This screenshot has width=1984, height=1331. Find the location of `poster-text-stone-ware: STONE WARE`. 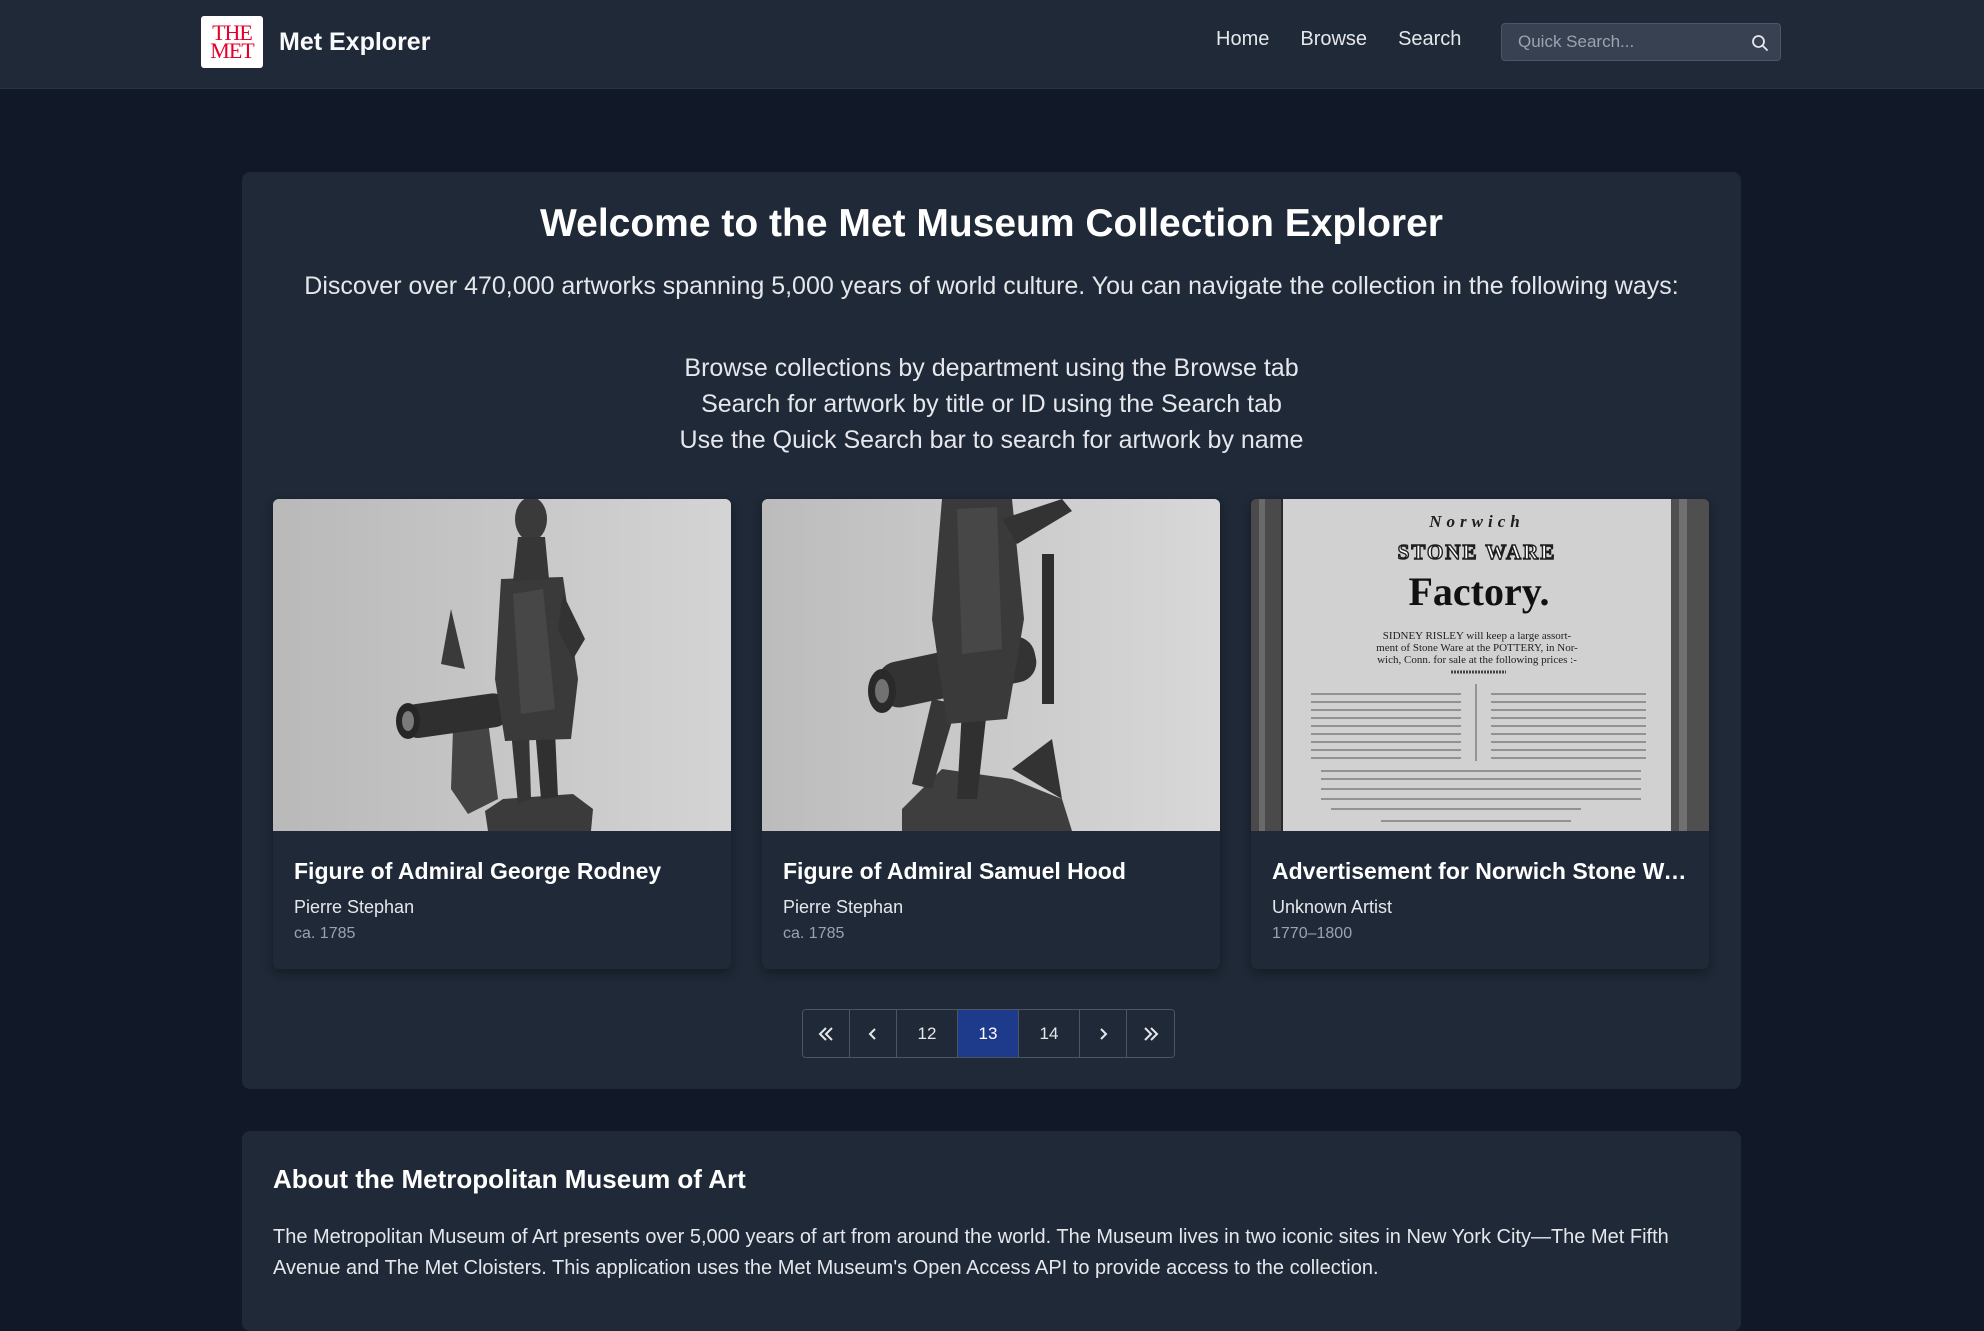

poster-text-stone-ware: STONE WARE is located at coordinates (1477, 552).